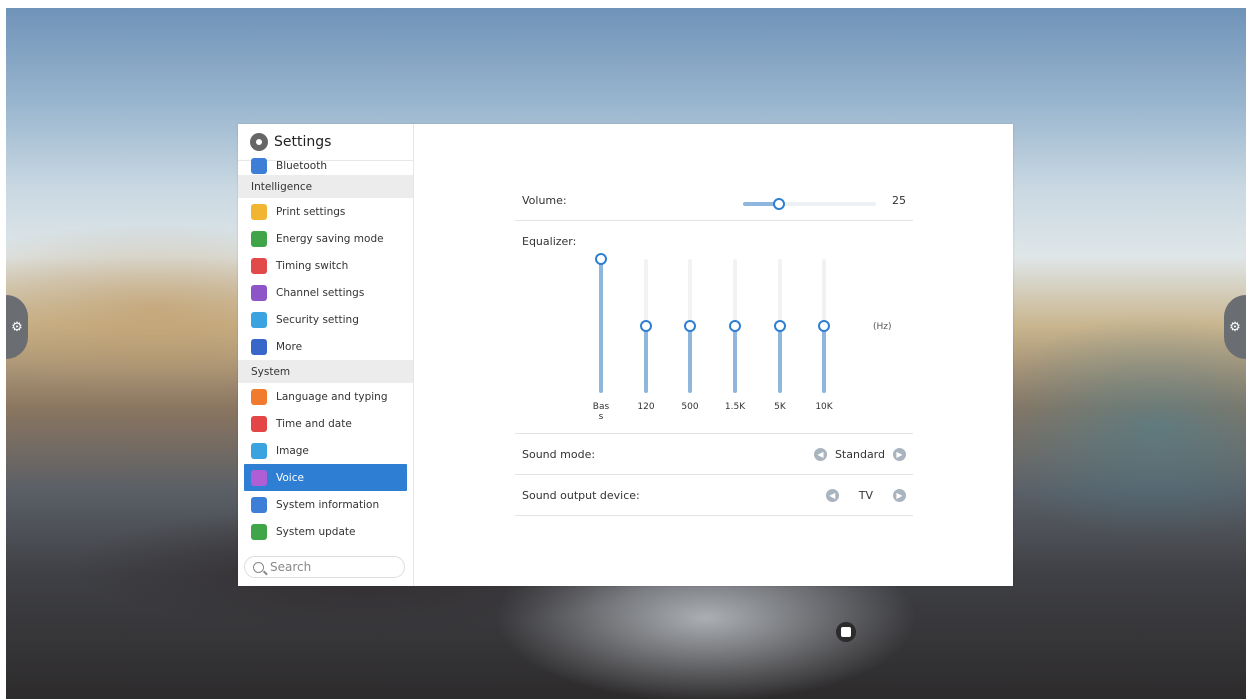  I want to click on leaf-icon, so click(259, 238).